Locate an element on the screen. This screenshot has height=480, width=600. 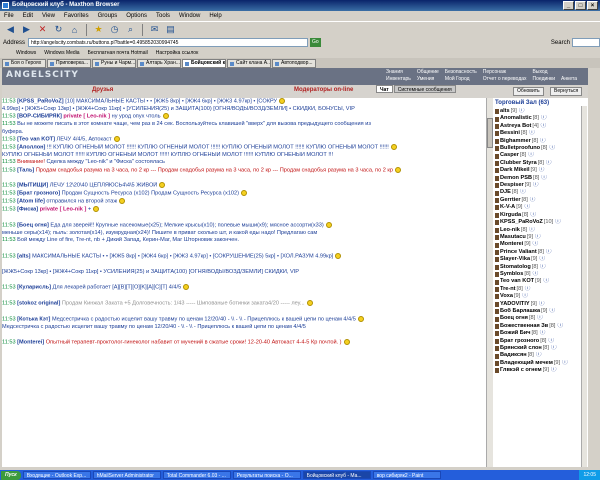
user-nick: Voxa is located at coordinates (506, 296).